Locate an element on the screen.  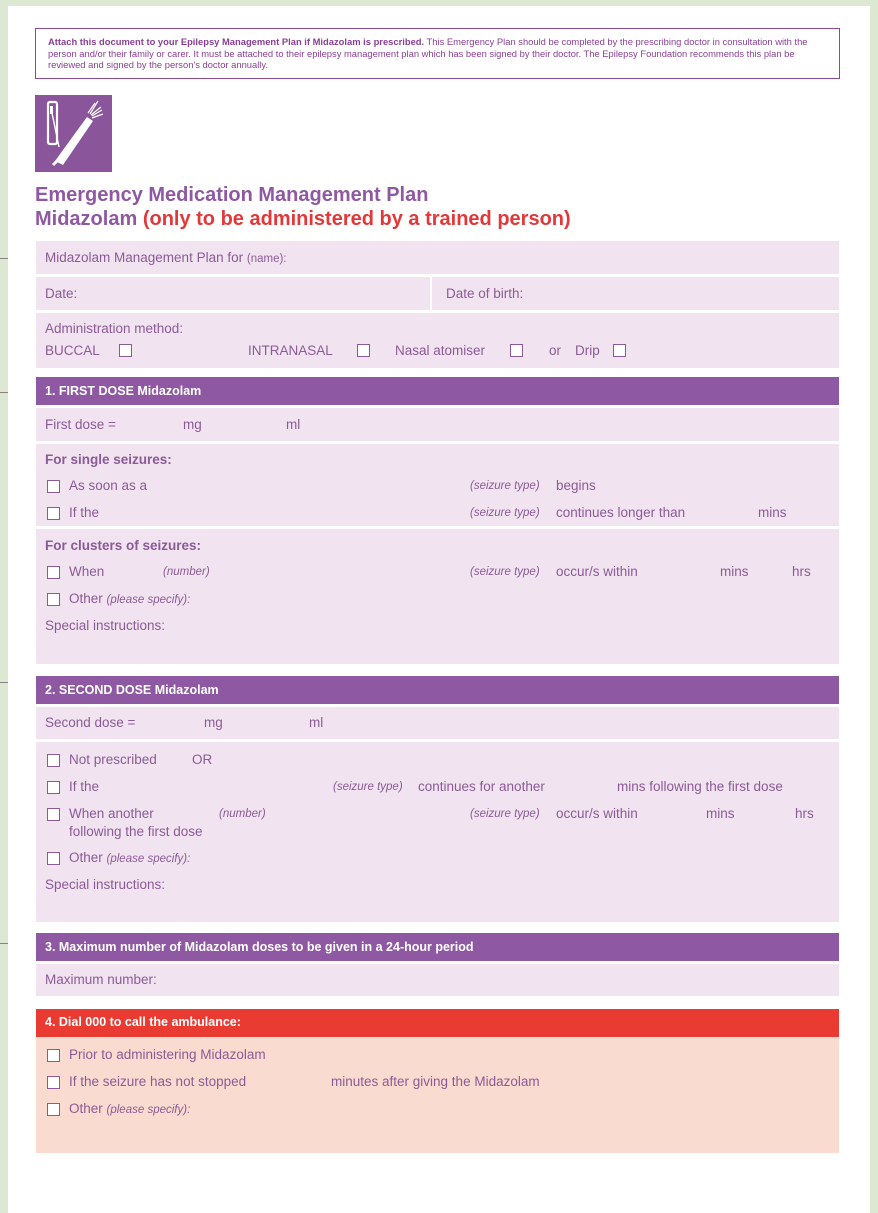
single-seizures-heading: For single seizures: is located at coordinates (108, 459).